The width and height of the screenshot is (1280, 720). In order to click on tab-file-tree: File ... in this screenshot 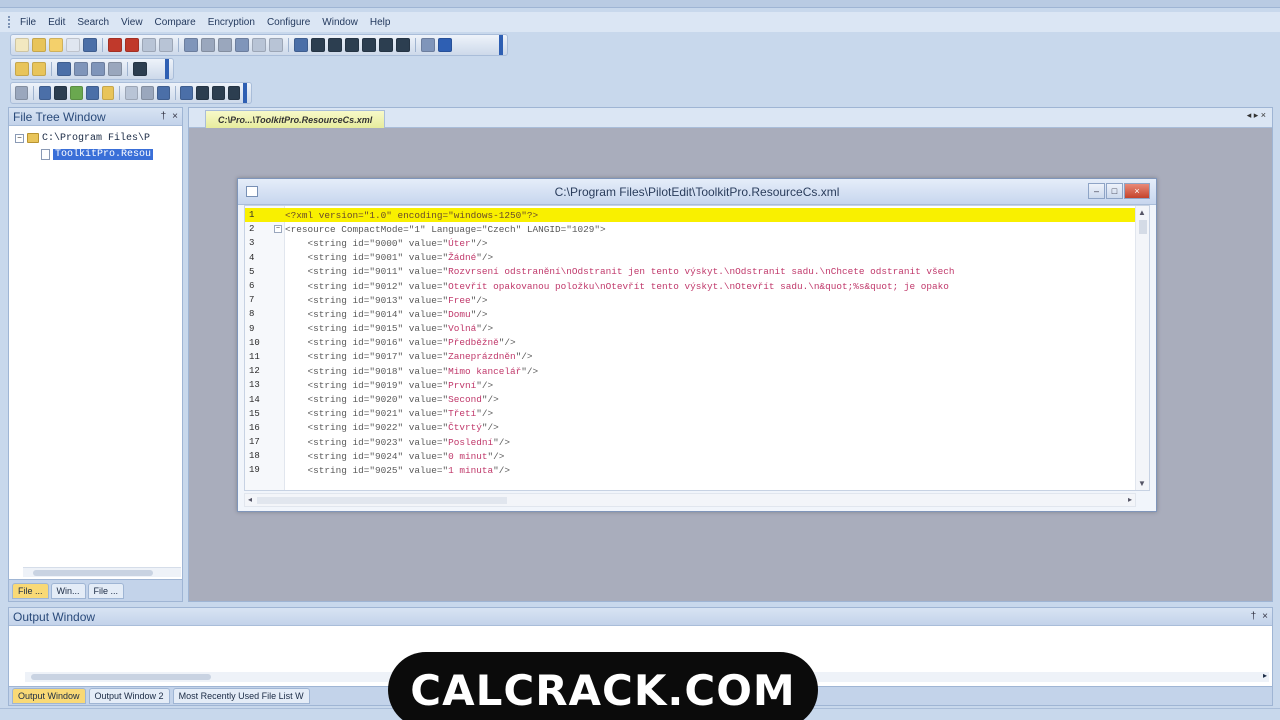, I will do `click(30, 590)`.